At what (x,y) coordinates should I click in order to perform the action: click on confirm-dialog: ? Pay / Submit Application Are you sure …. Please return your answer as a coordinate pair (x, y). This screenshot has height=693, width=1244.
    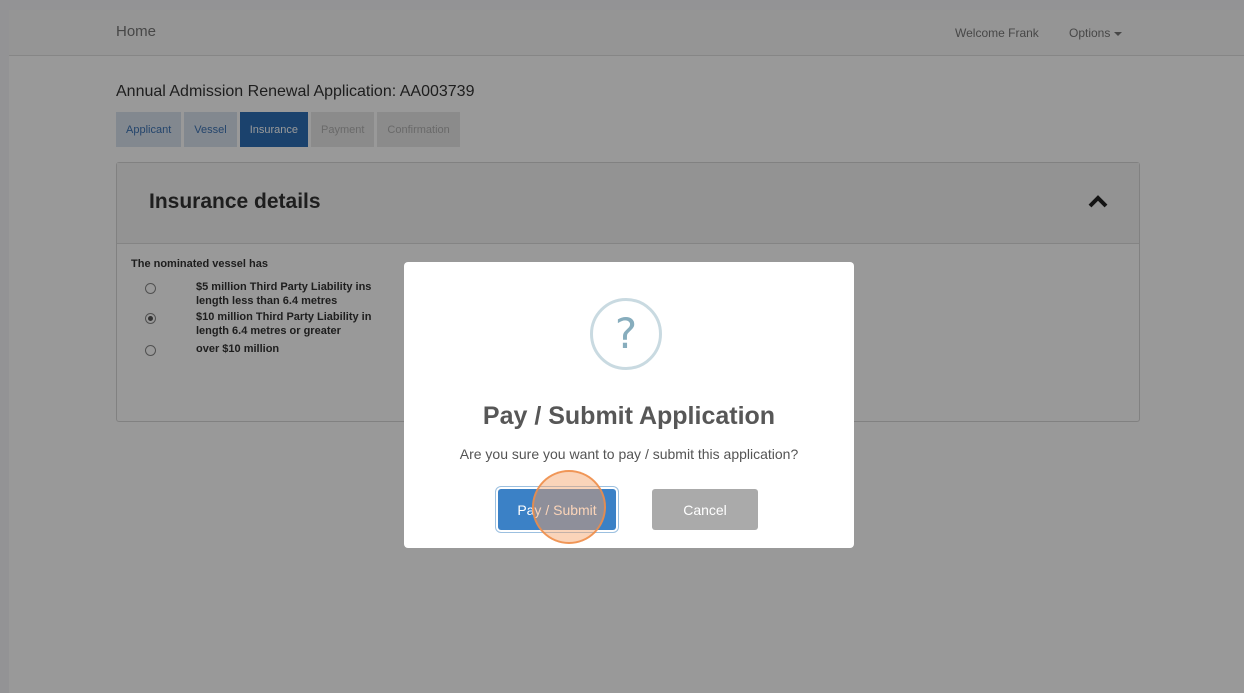
    Looking at the image, I should click on (629, 405).